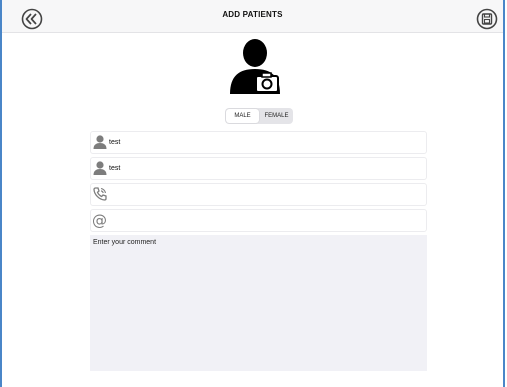 The height and width of the screenshot is (387, 507). What do you see at coordinates (115, 142) in the screenshot?
I see `first-name-value: test` at bounding box center [115, 142].